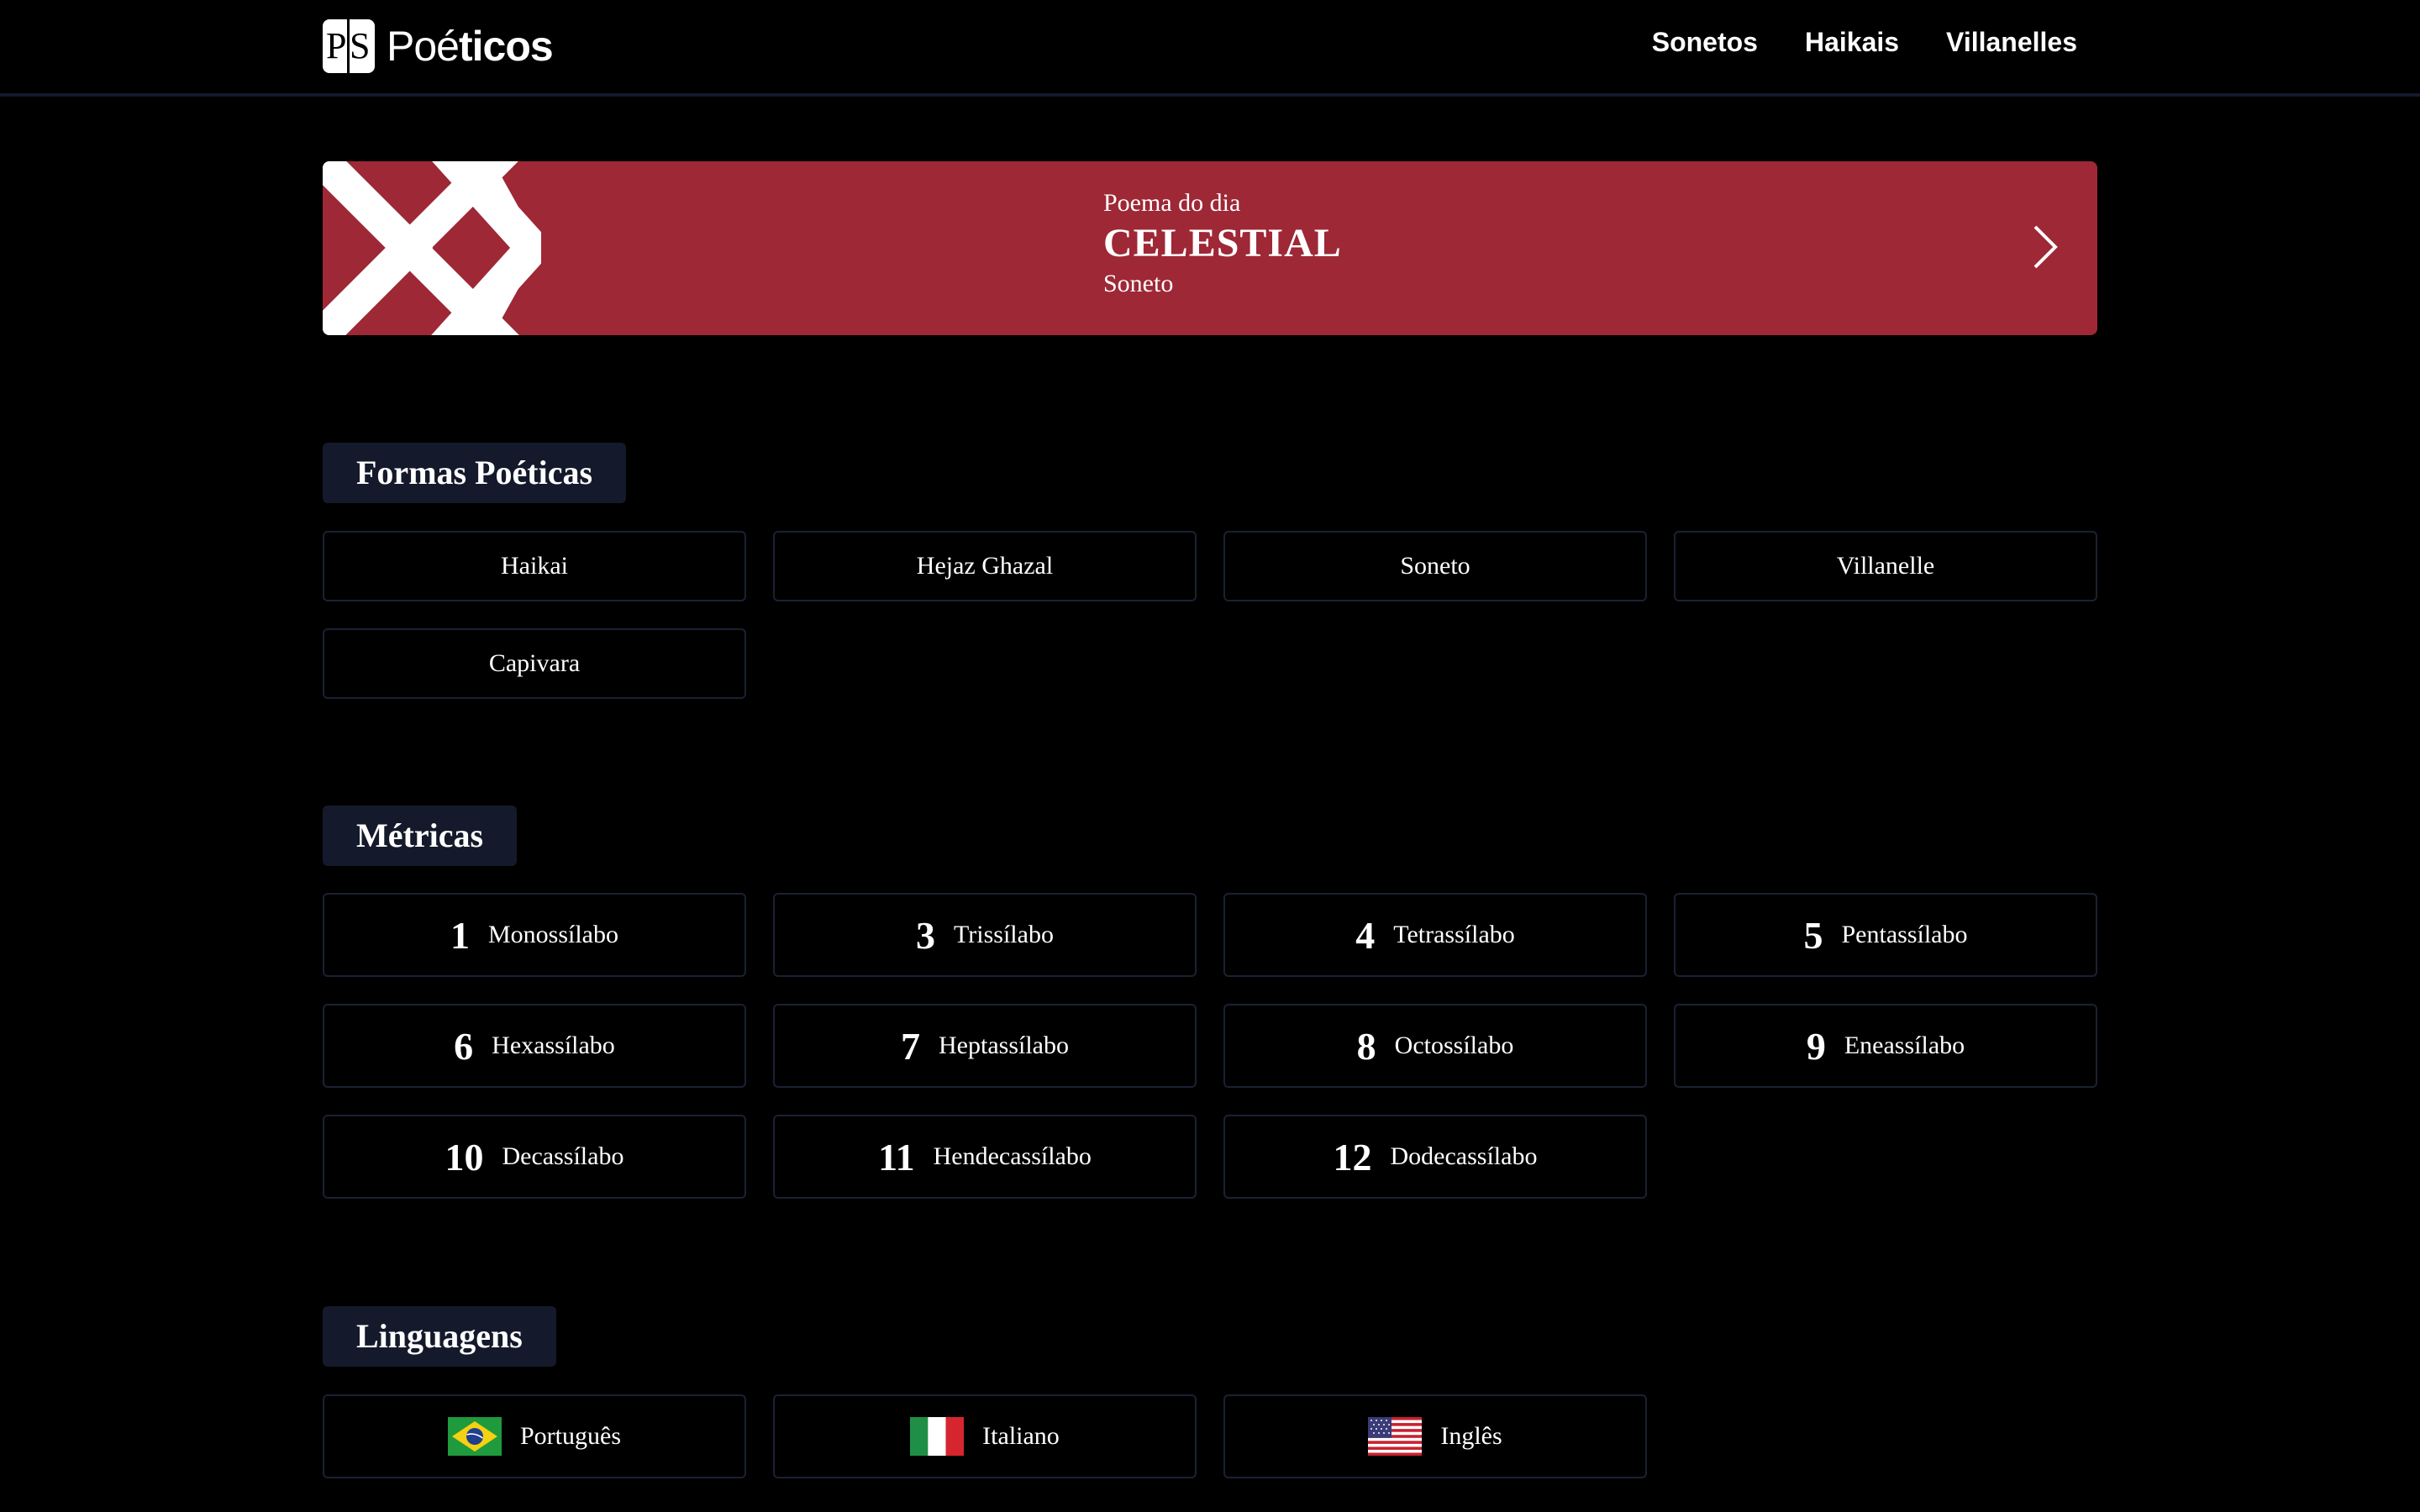 The width and height of the screenshot is (2420, 1512). Describe the element at coordinates (1852, 42) in the screenshot. I see `nav-link-haikais: Haikais` at that location.